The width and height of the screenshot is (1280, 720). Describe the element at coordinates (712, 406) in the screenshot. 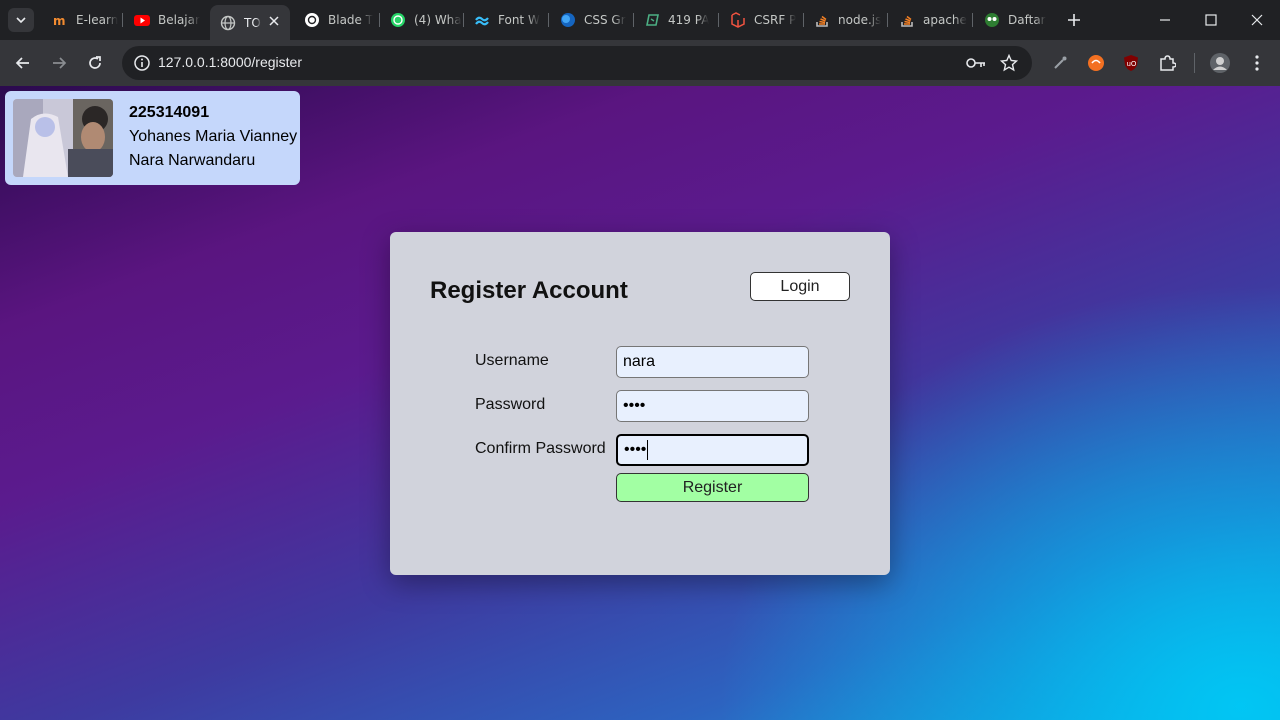

I see `password-input: ••••` at that location.